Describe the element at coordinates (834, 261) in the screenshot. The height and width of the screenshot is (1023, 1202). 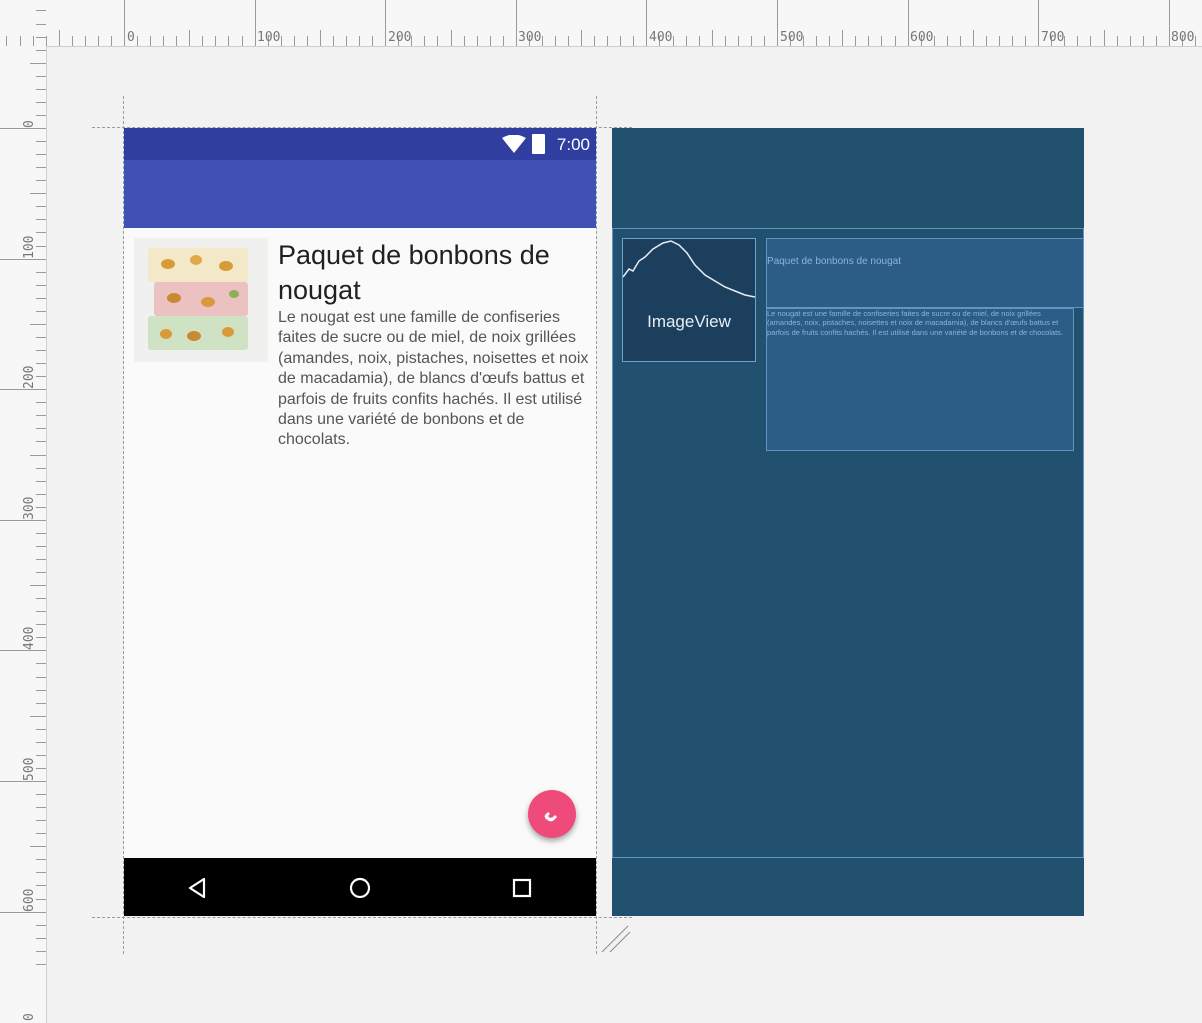
I see `blueprint-title-text: Paquet de bonbons de nougat` at that location.